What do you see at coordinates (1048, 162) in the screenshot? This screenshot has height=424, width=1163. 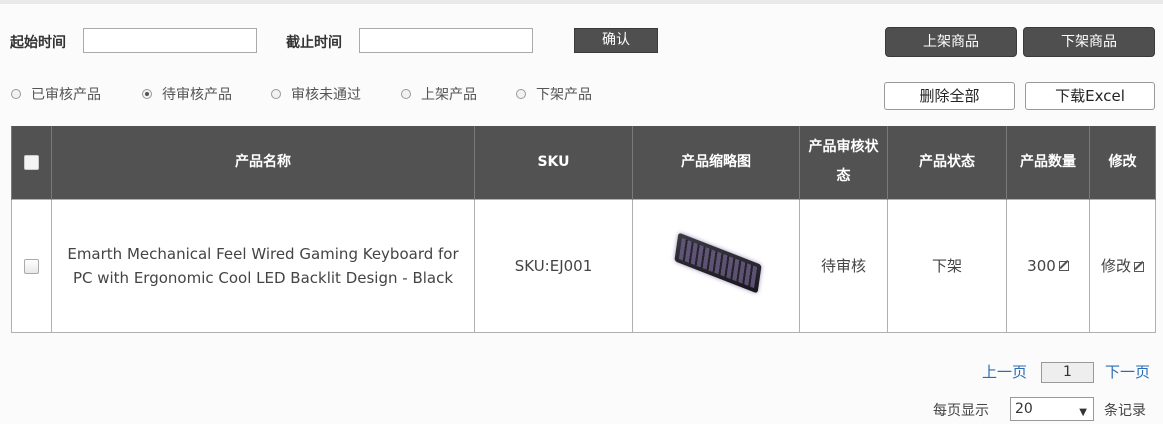 I see `header-quantity: 产品数量` at bounding box center [1048, 162].